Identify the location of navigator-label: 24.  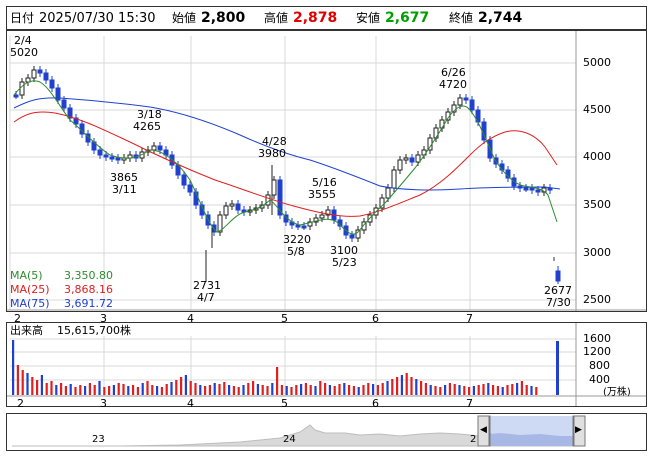
(289, 439).